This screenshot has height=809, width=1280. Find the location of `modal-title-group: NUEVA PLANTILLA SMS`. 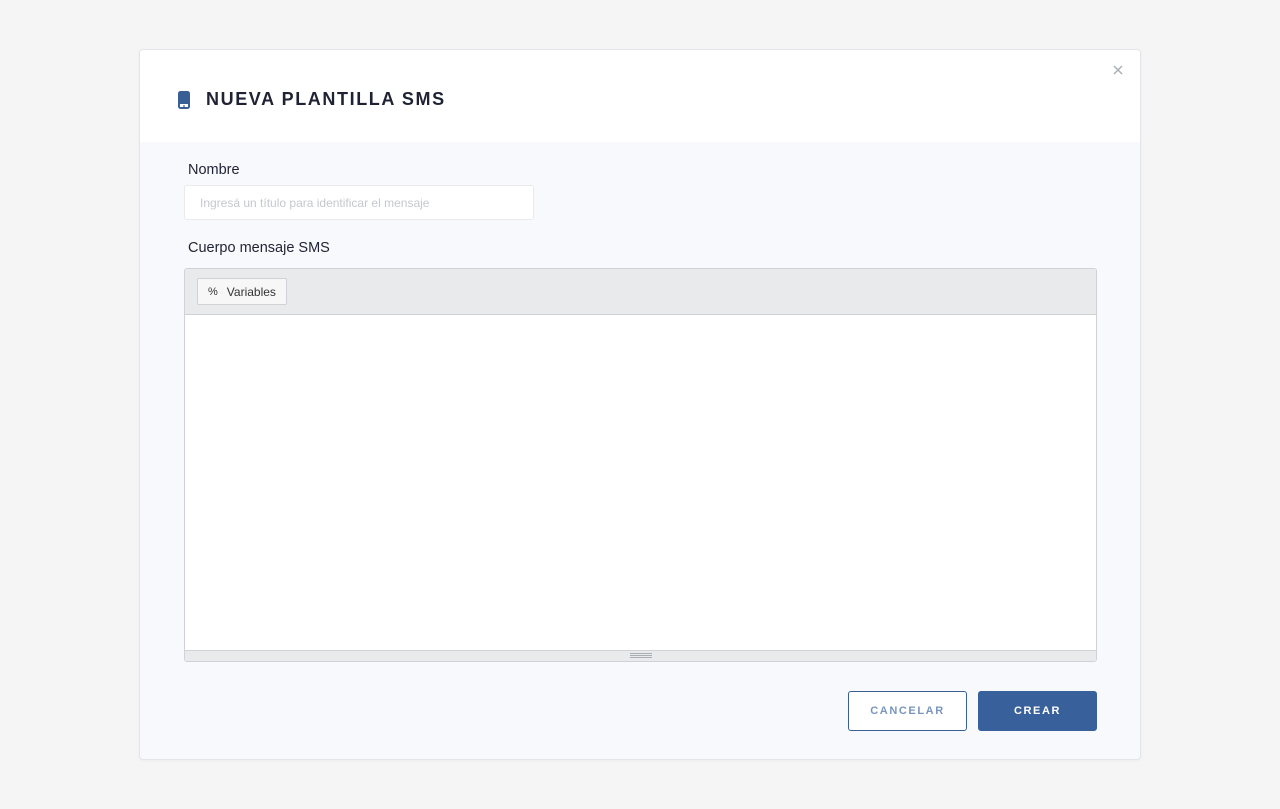

modal-title-group: NUEVA PLANTILLA SMS is located at coordinates (312, 99).